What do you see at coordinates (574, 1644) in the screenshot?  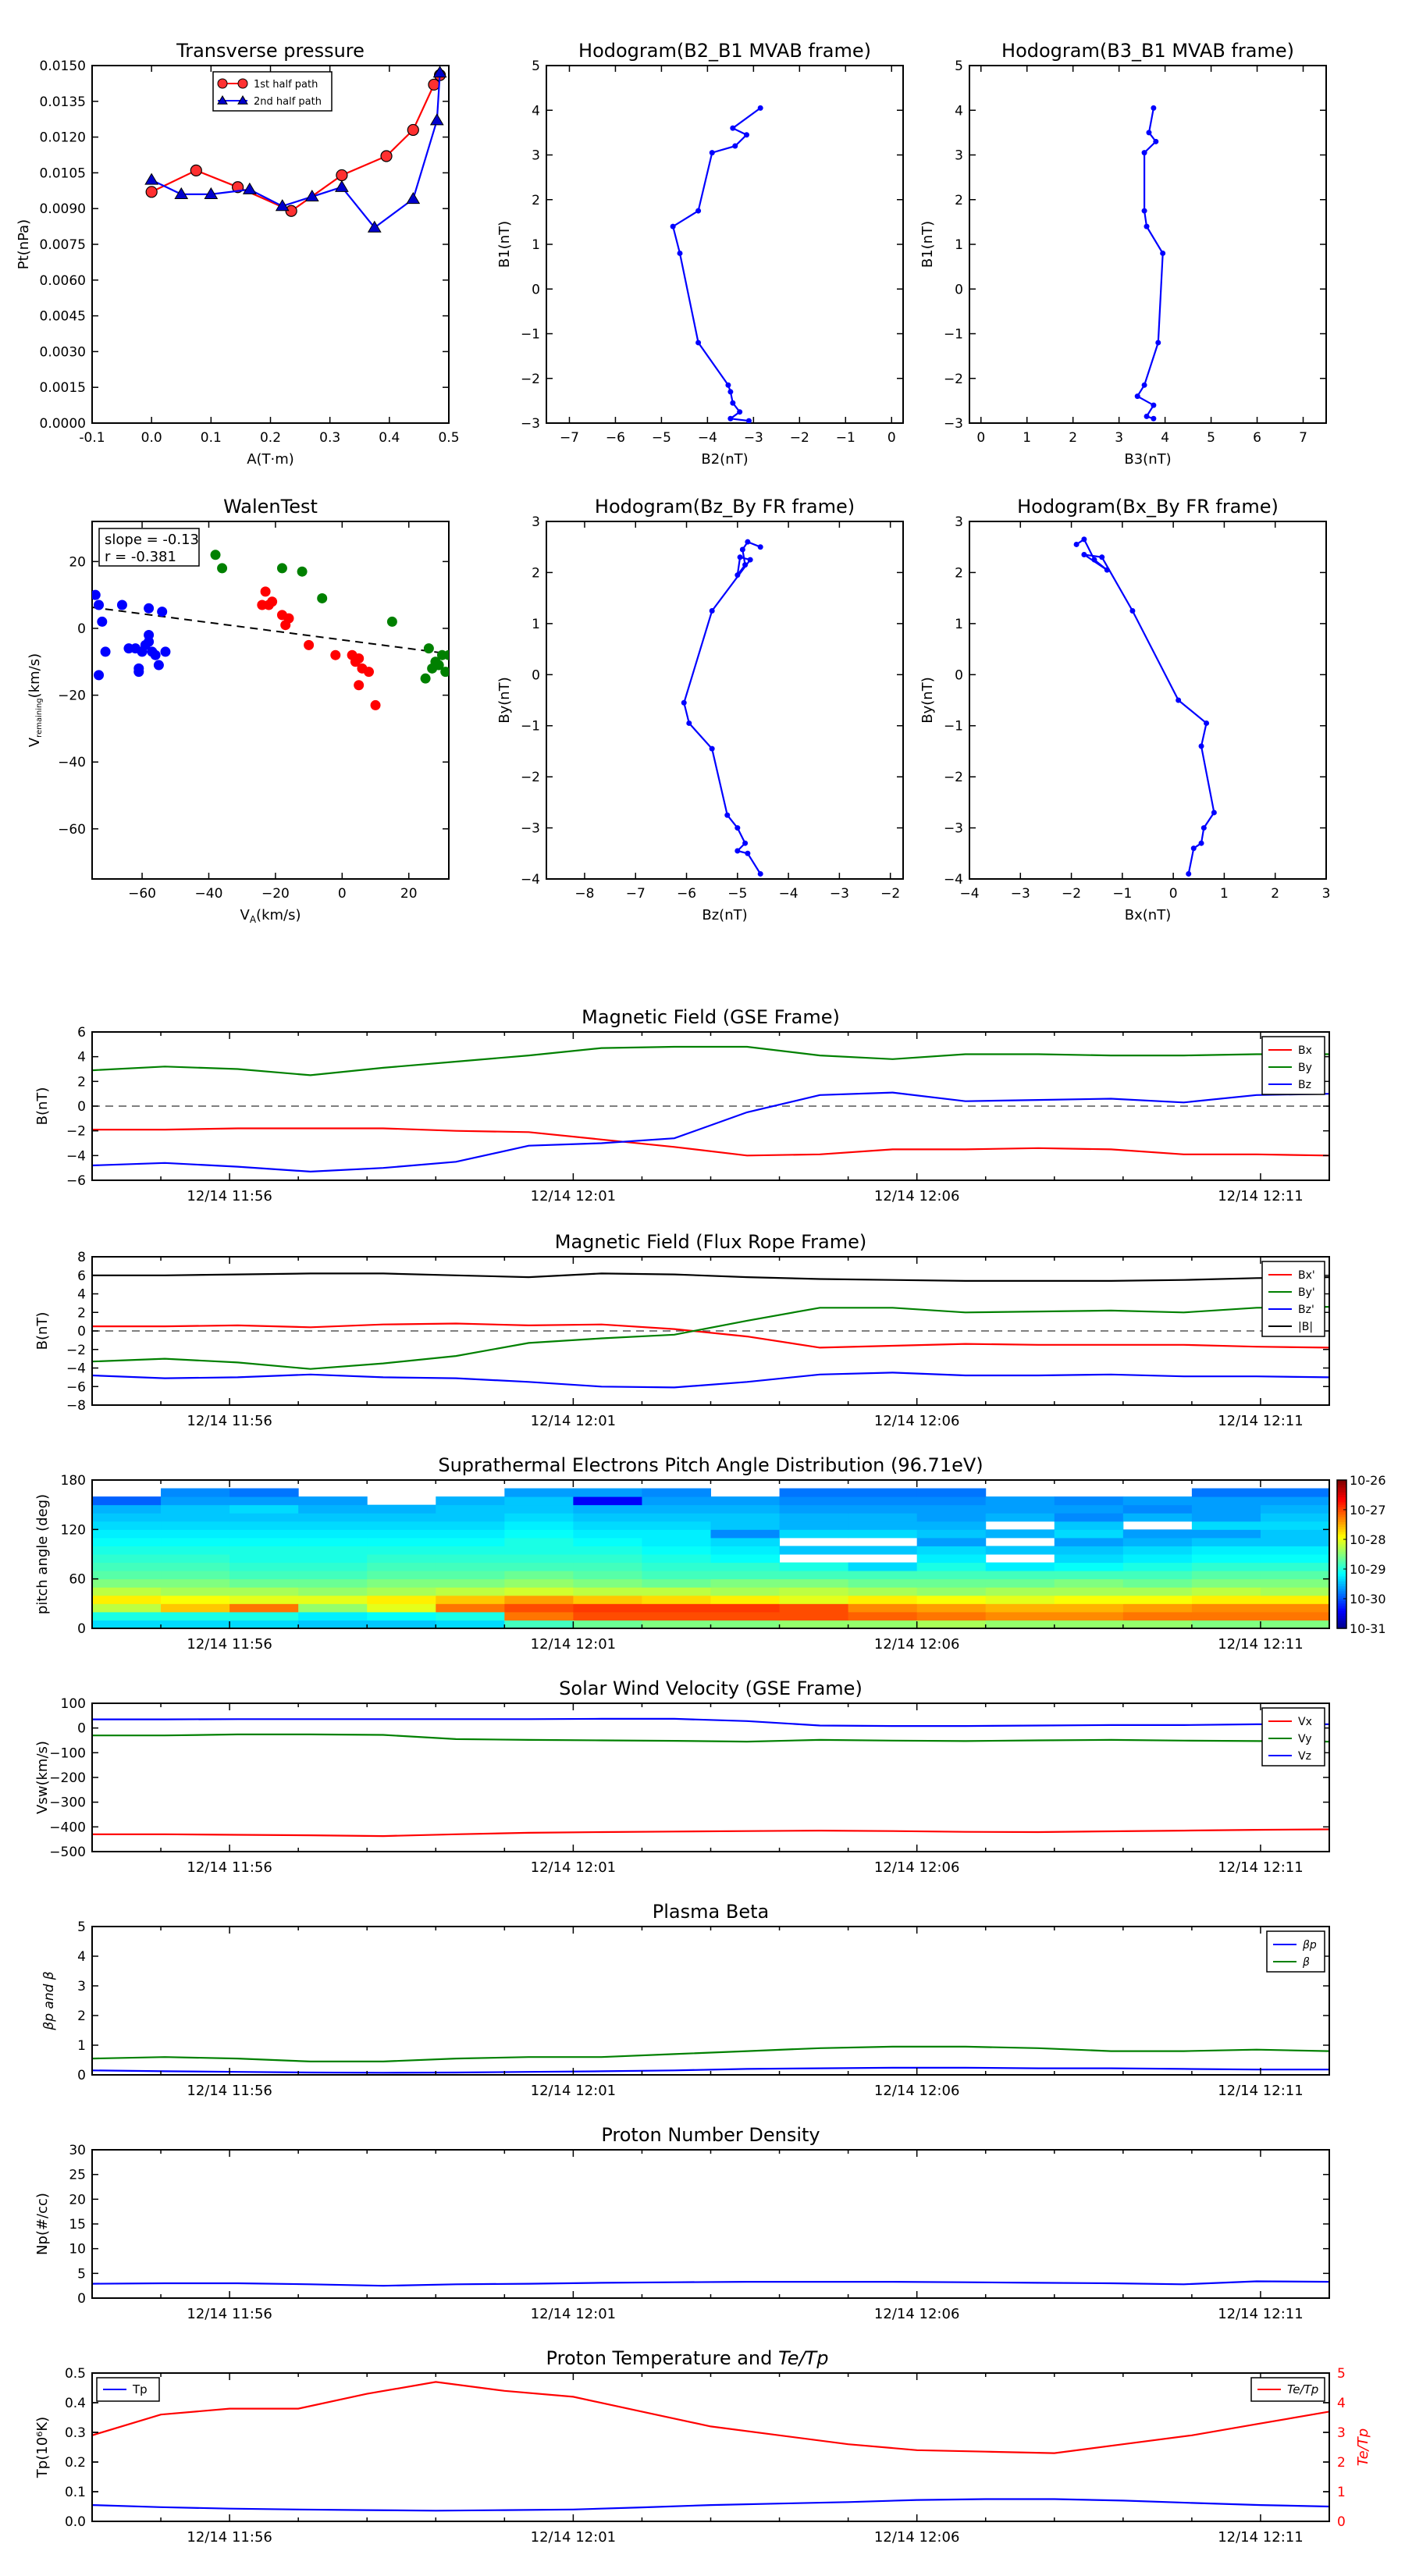 I see `time-tick-label: 12/14 12:01` at bounding box center [574, 1644].